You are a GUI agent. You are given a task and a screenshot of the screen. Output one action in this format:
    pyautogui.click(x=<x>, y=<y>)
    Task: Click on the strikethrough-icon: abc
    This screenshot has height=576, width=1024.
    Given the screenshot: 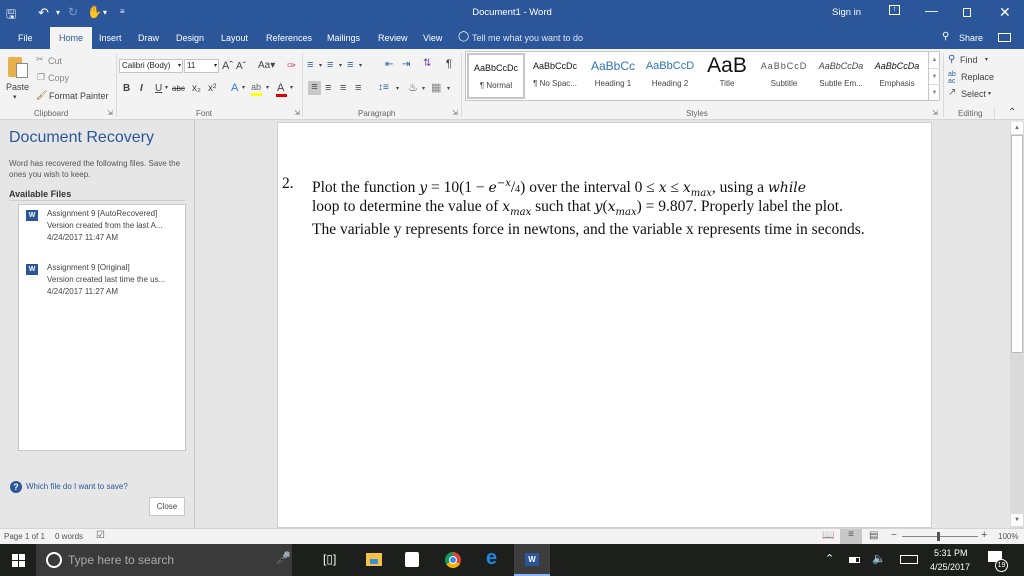 What is the action you would take?
    pyautogui.click(x=178, y=88)
    